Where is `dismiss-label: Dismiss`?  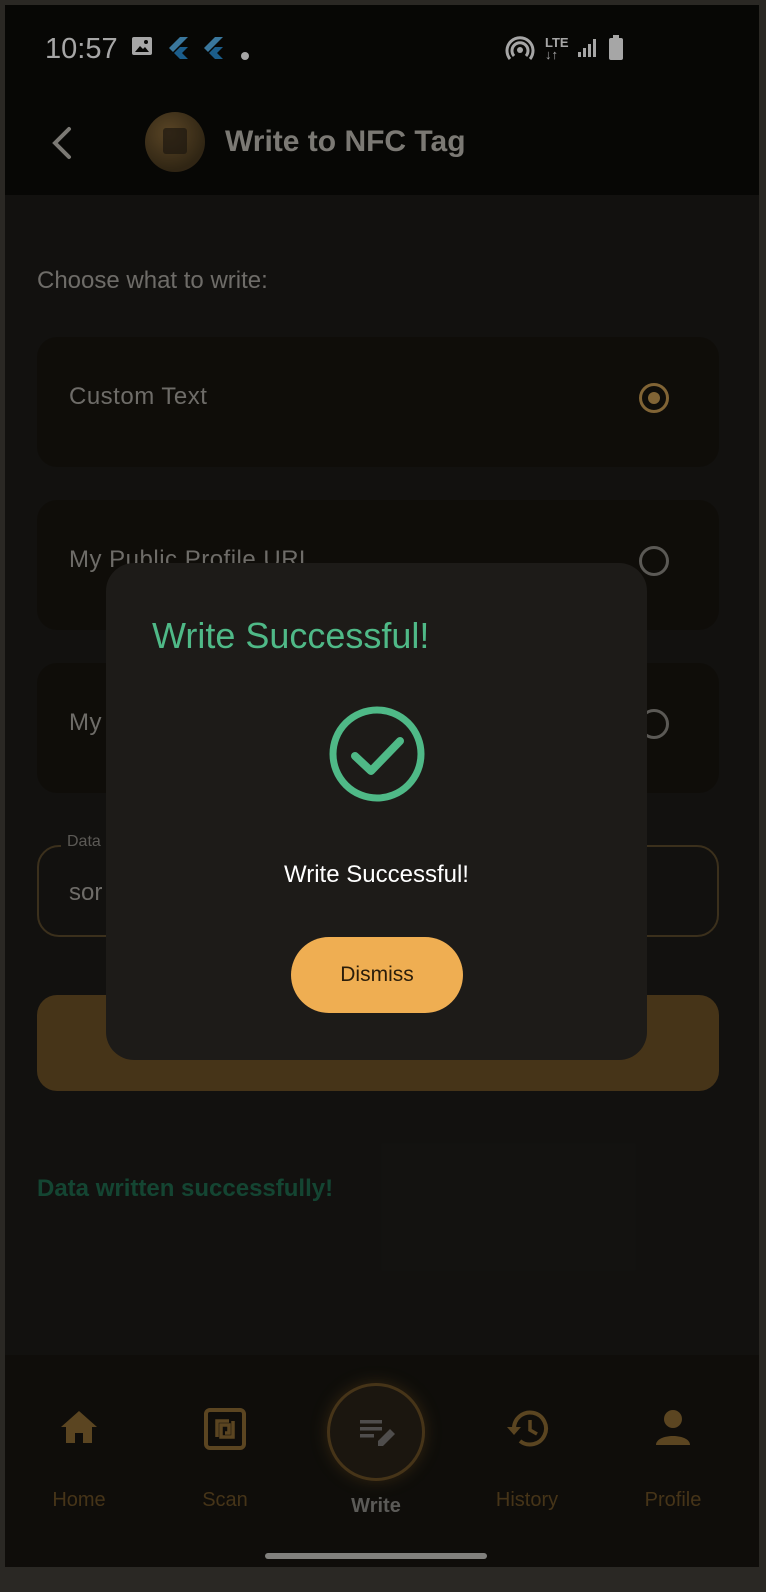
dismiss-label: Dismiss is located at coordinates (377, 974).